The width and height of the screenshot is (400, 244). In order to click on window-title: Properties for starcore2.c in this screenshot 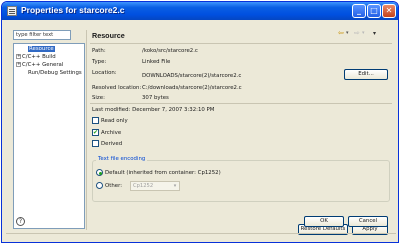, I will do `click(73, 10)`.